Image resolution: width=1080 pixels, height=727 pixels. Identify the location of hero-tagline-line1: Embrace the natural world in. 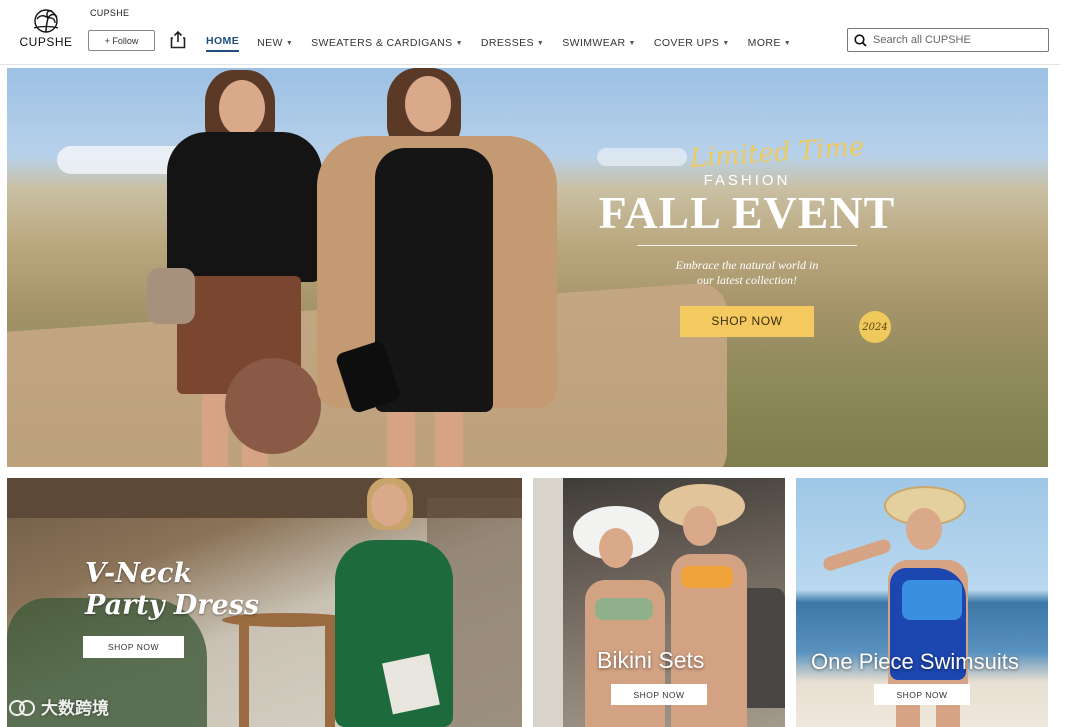
(747, 265).